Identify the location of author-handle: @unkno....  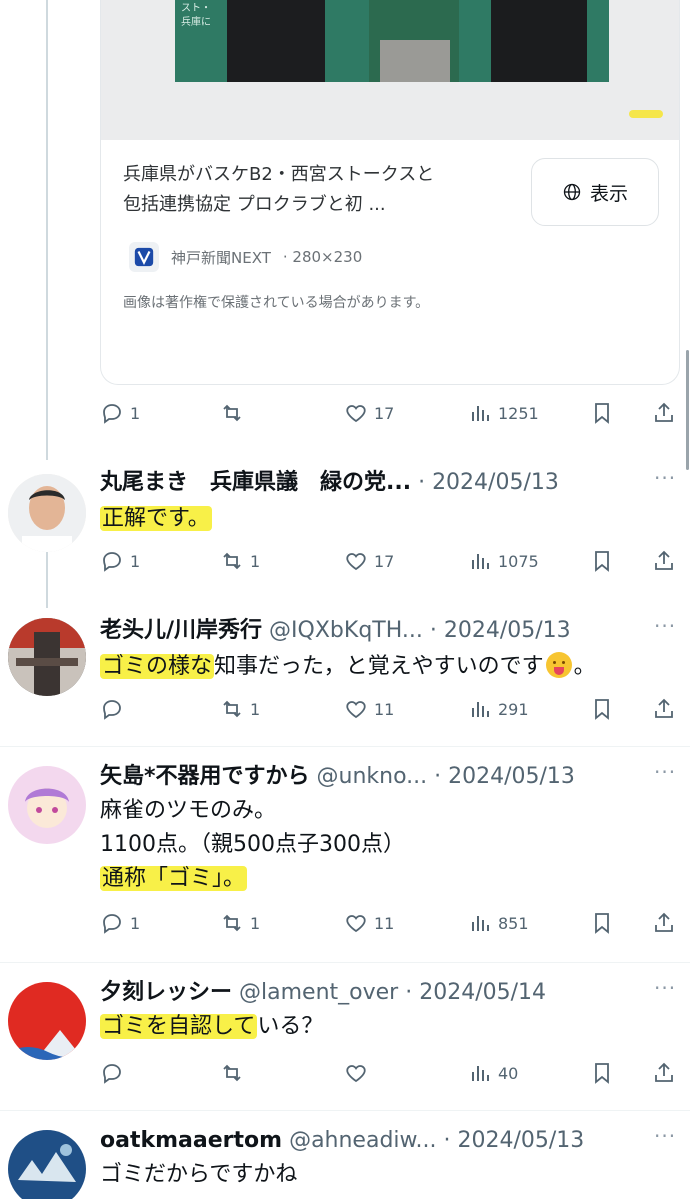
(372, 776).